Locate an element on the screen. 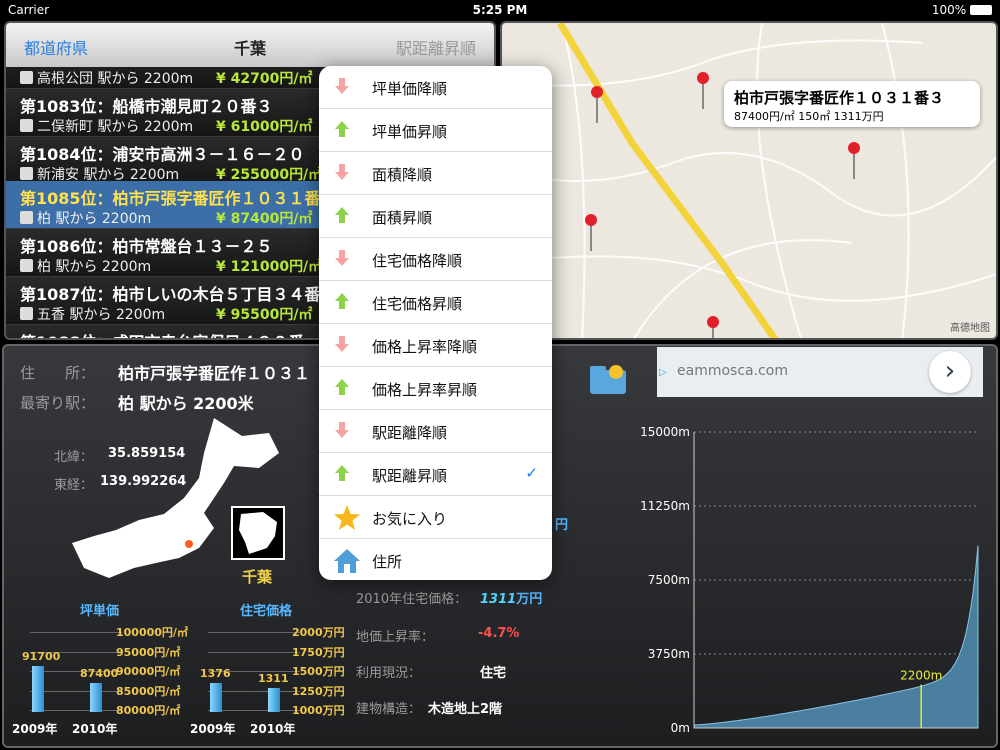  sort-menu-item-label: 面積降順 is located at coordinates (402, 175).